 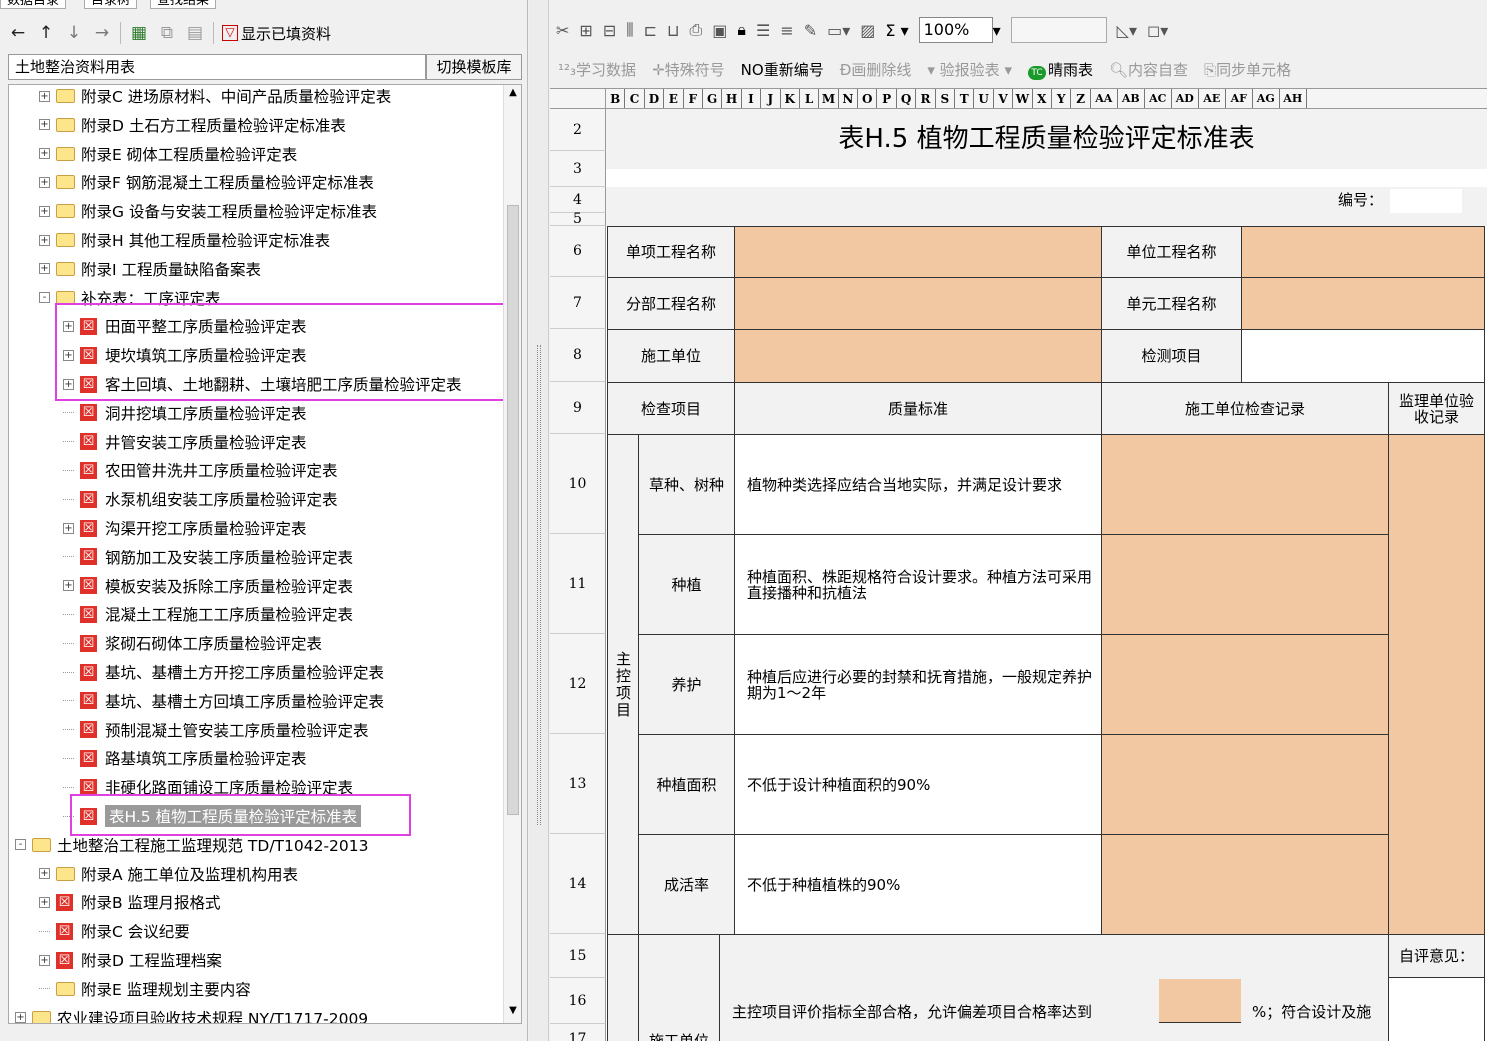 I want to click on row-header: 13, so click(x=578, y=784).